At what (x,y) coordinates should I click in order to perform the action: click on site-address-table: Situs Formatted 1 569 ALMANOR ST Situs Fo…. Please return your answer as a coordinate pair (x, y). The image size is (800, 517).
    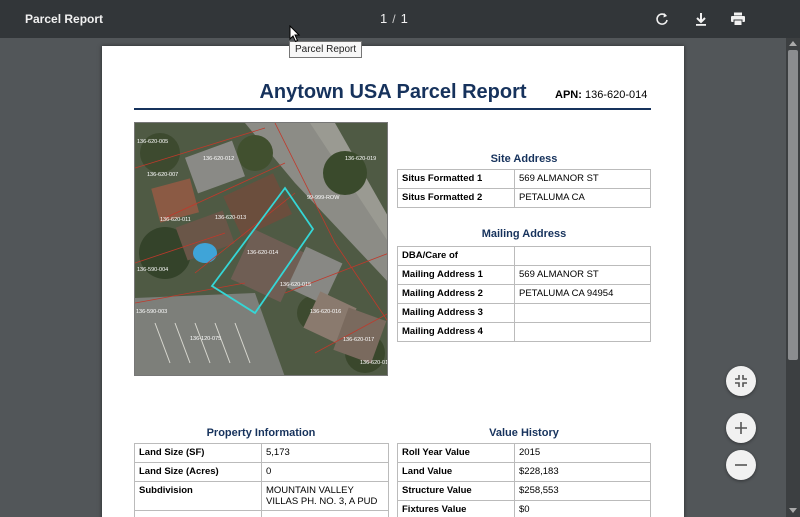
    Looking at the image, I should click on (524, 188).